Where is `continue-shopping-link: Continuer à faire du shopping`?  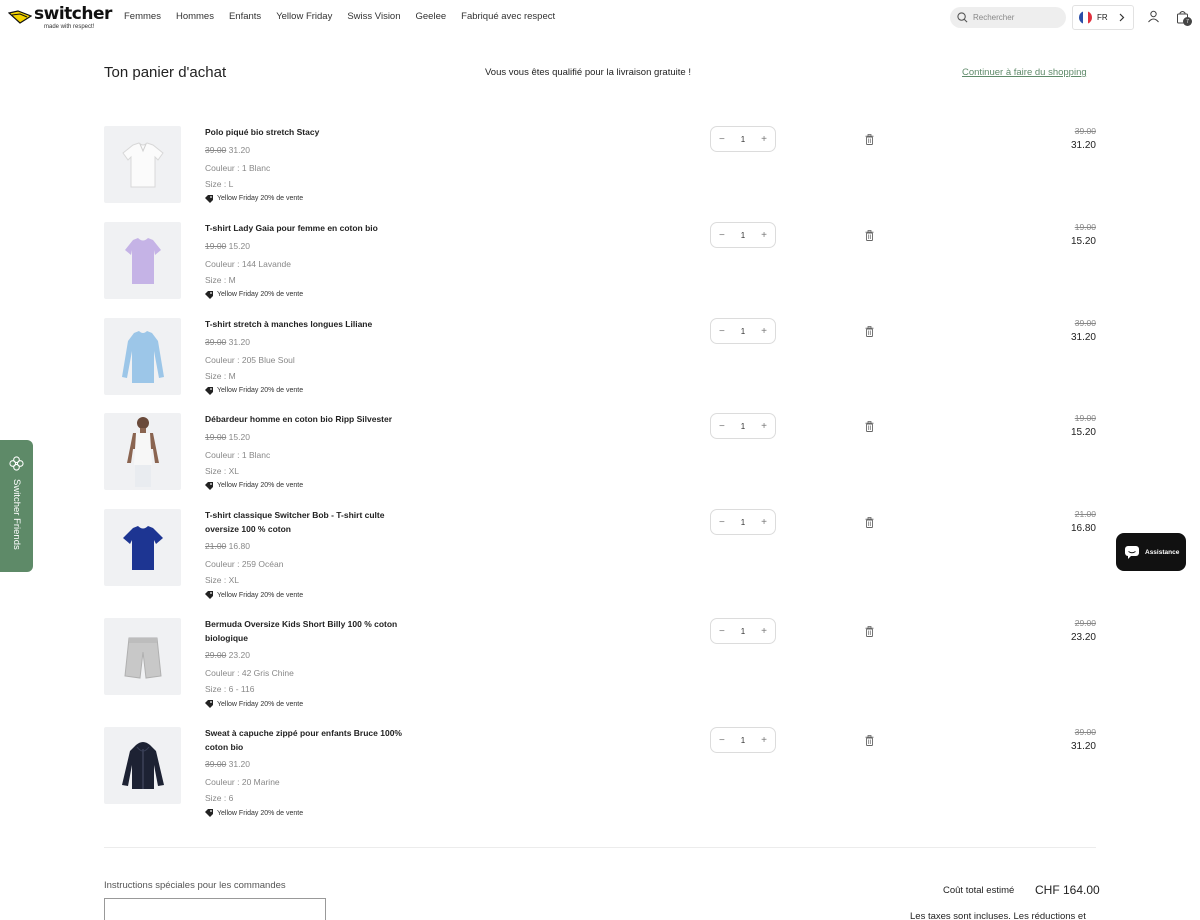
continue-shopping-link: Continuer à faire du shopping is located at coordinates (1024, 72).